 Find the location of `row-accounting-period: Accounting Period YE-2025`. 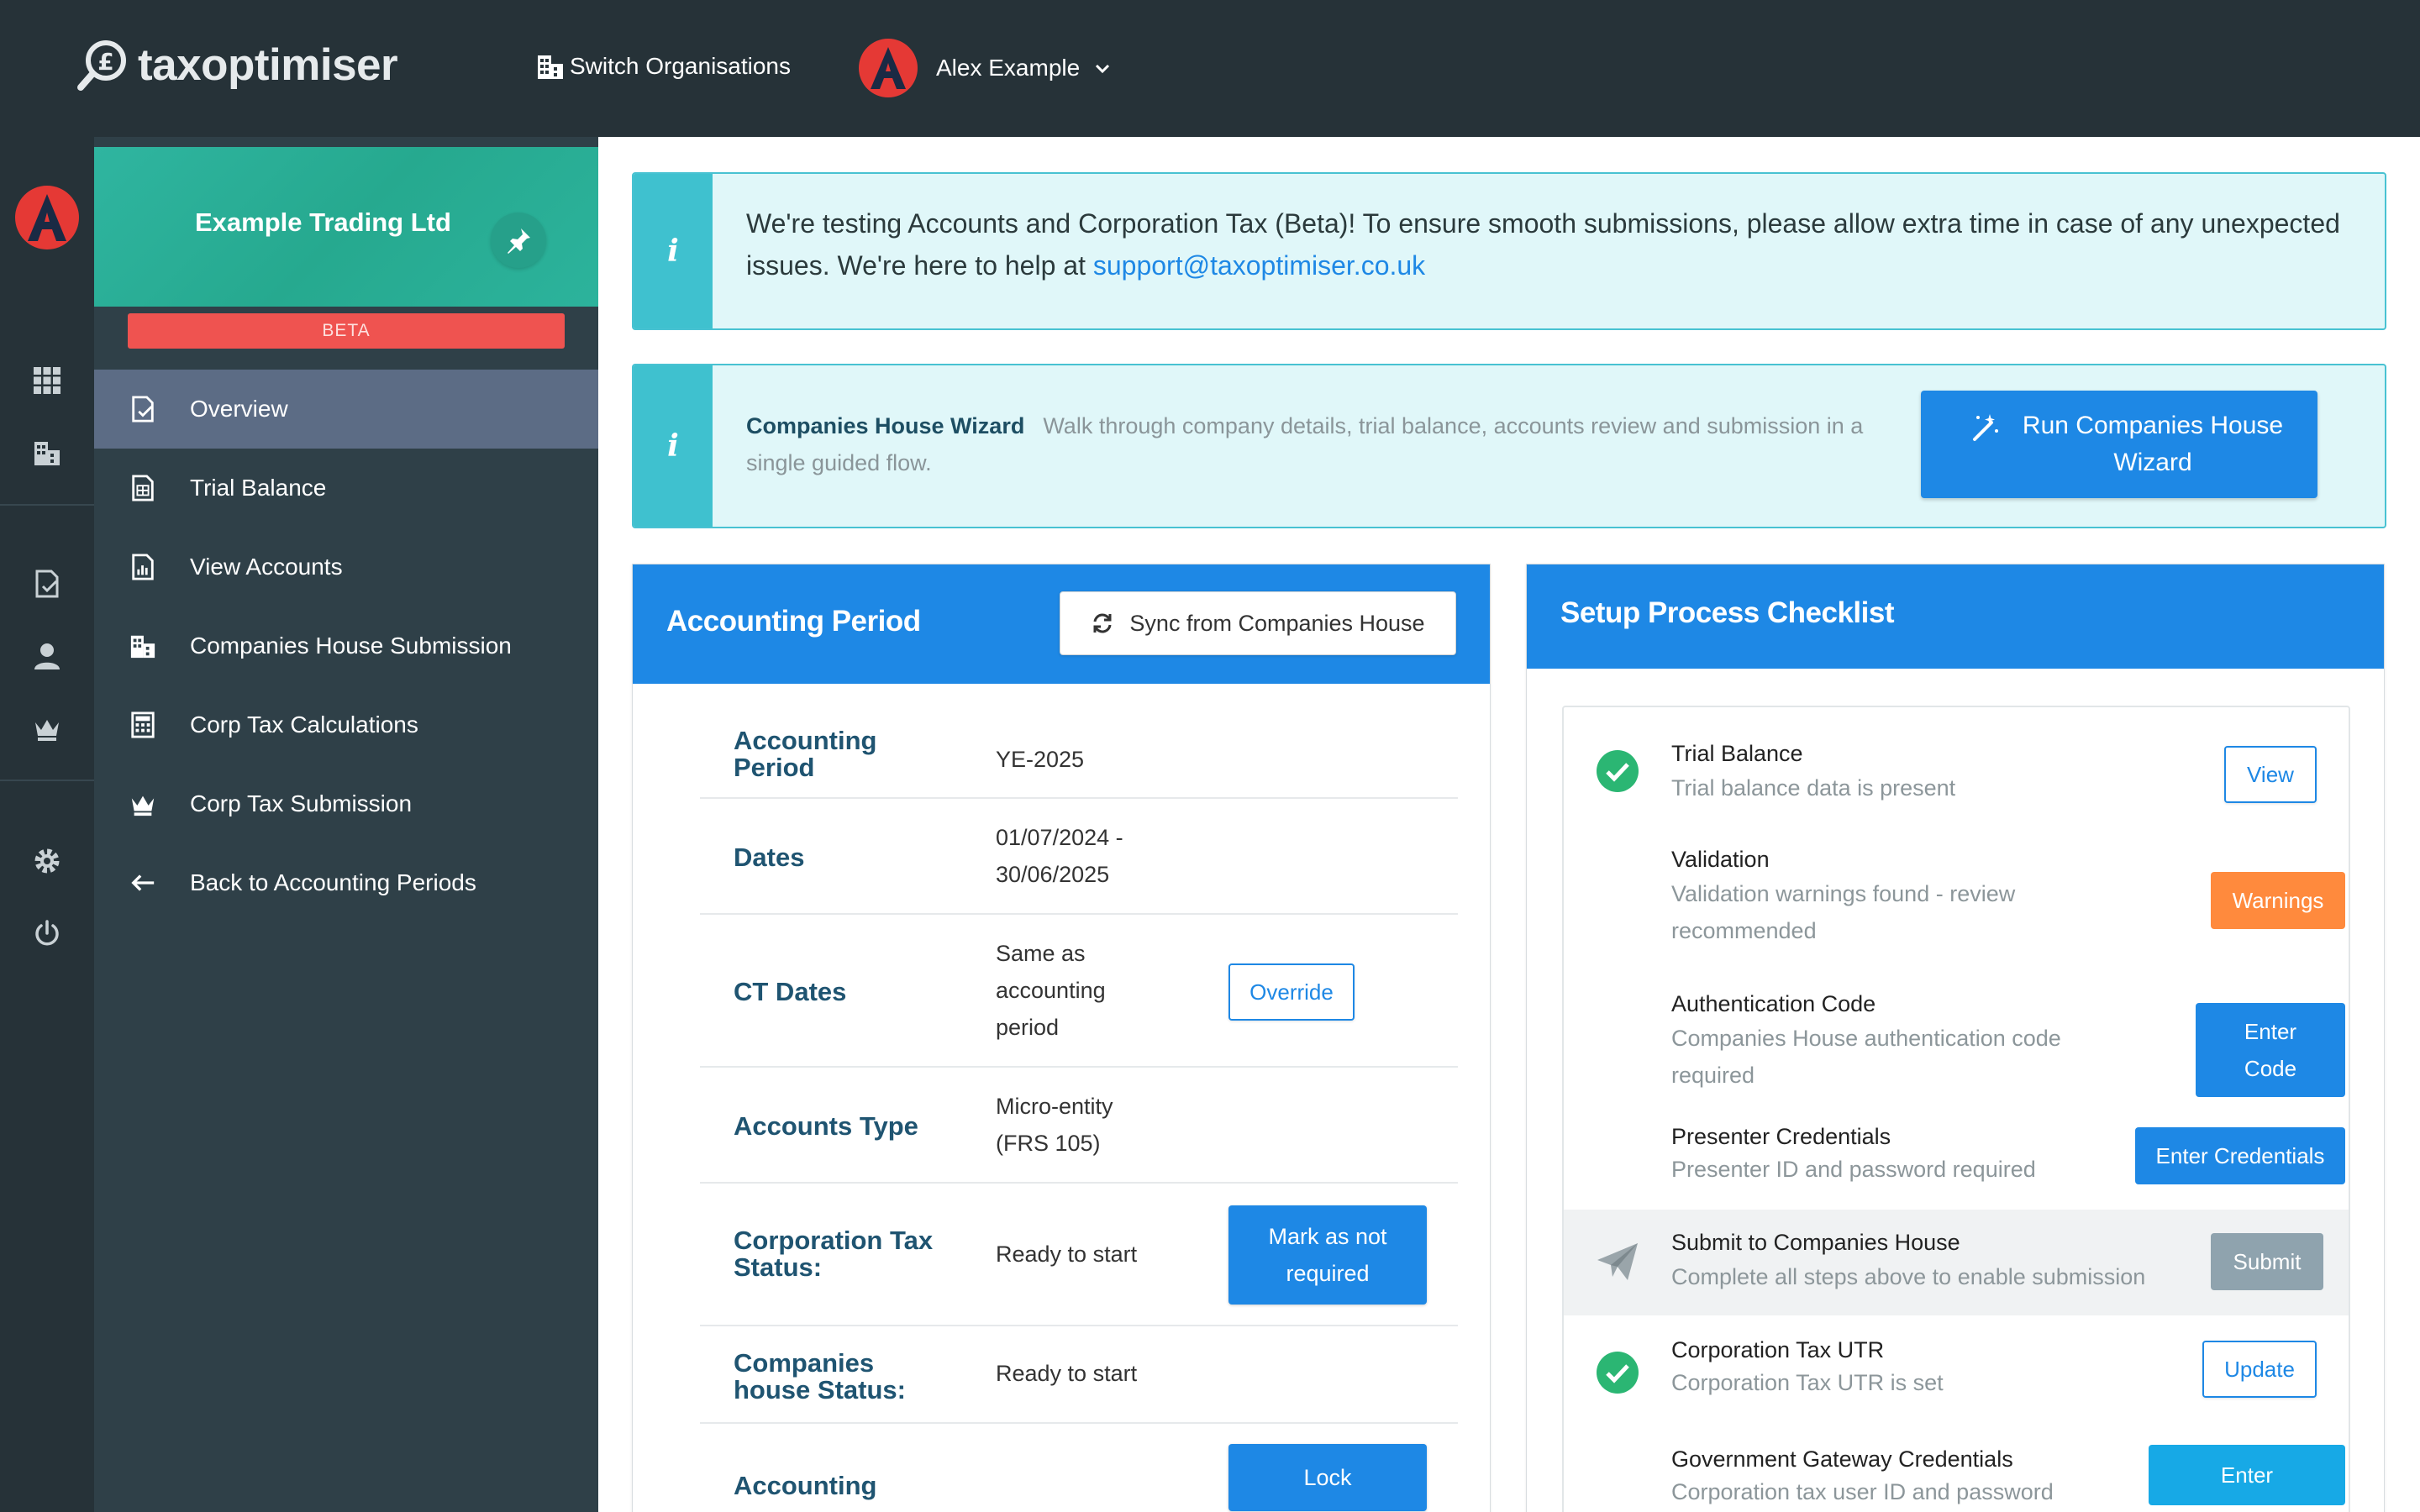

row-accounting-period: Accounting Period YE-2025 is located at coordinates (1079, 741).